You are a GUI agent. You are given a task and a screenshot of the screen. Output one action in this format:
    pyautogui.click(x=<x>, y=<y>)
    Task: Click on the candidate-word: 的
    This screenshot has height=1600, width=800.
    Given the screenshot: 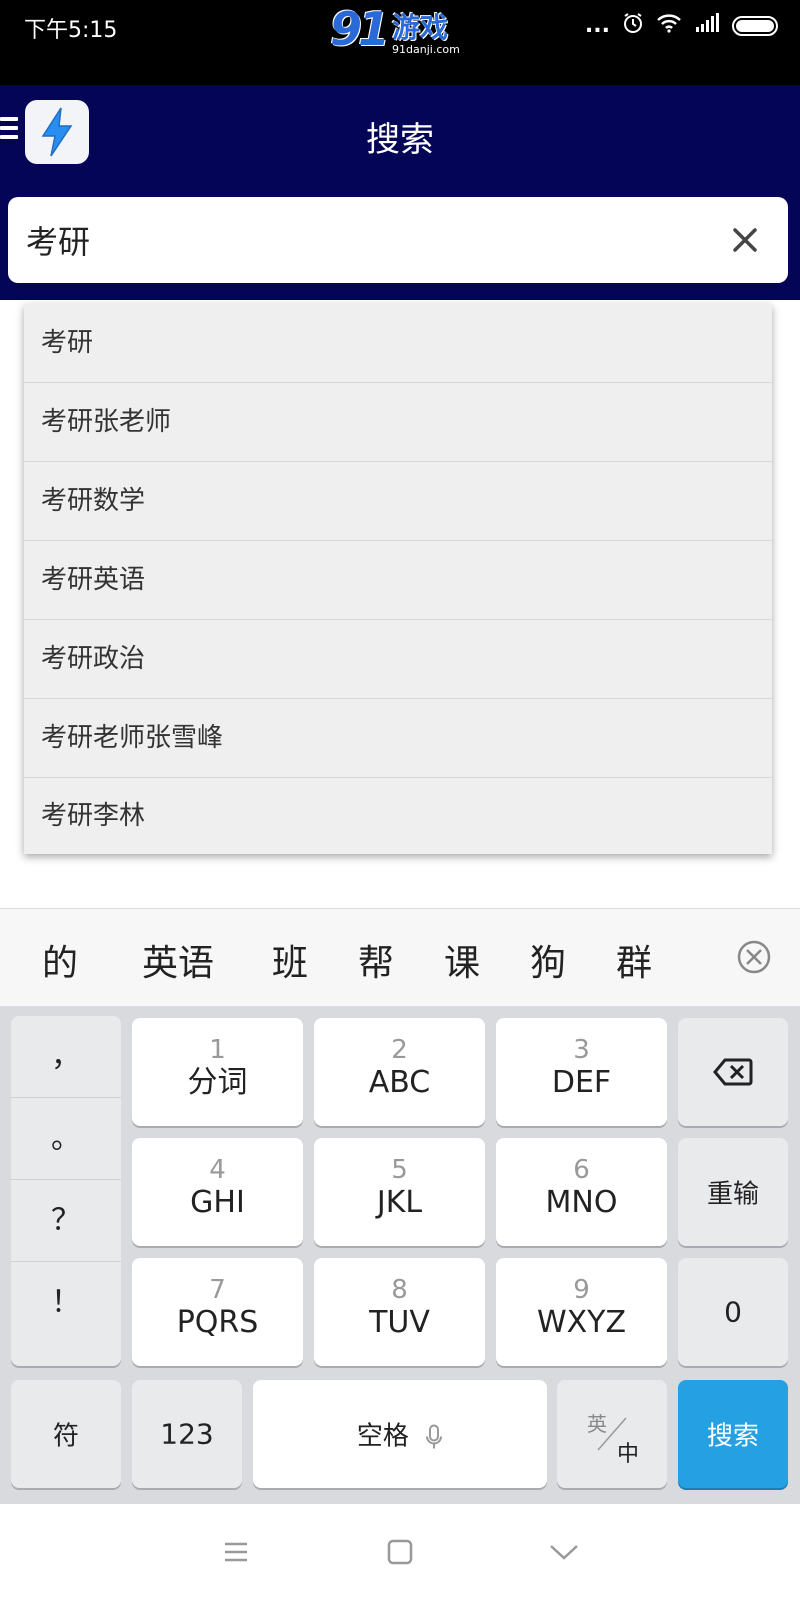 What is the action you would take?
    pyautogui.click(x=60, y=960)
    